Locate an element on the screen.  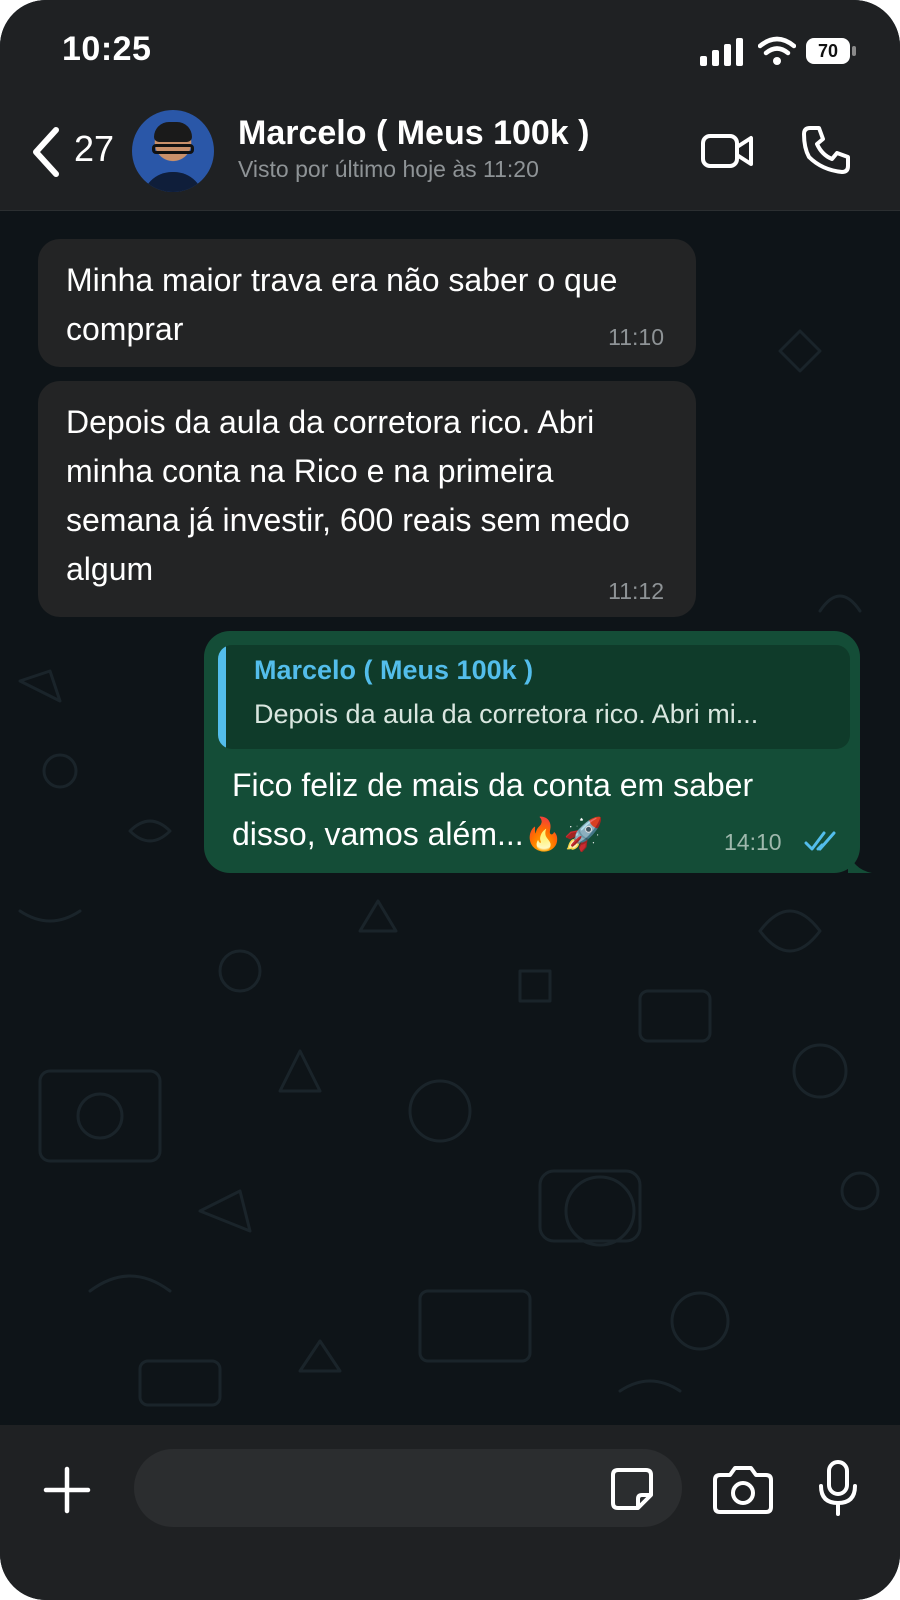
plus-attach-icon is located at coordinates (67, 1490).